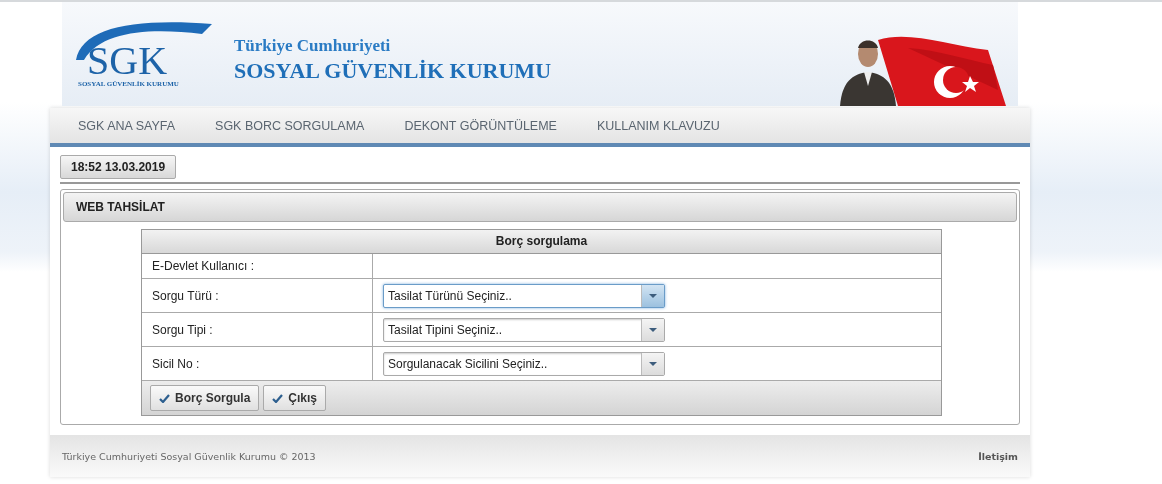 The image size is (1162, 484). What do you see at coordinates (257, 363) in the screenshot?
I see `field-label: Sicil No :` at bounding box center [257, 363].